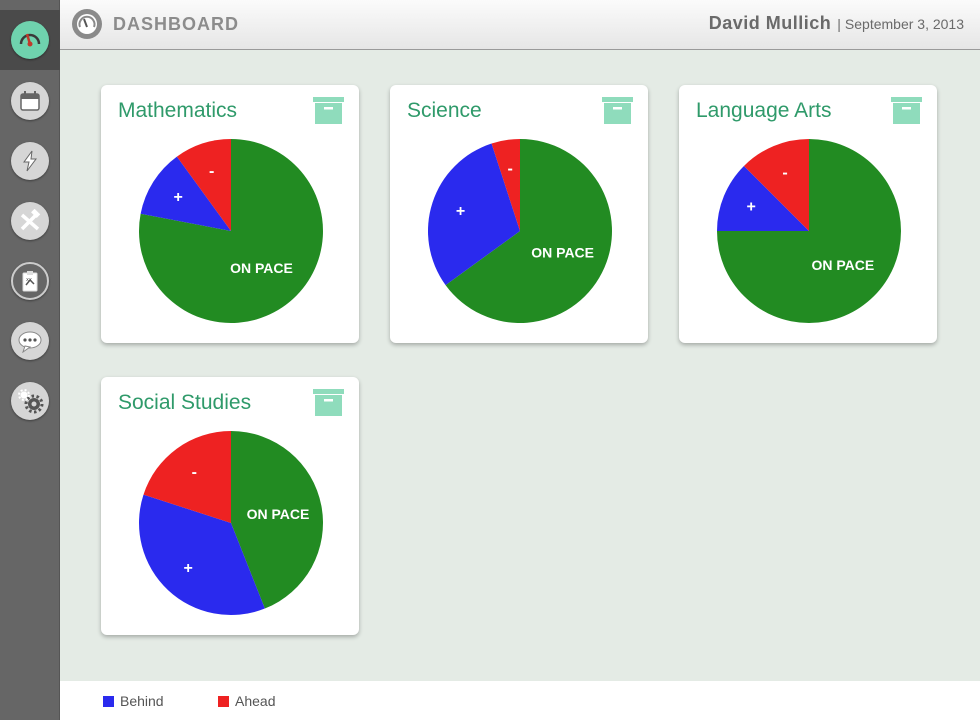 The image size is (980, 720). I want to click on subject-card-science: Science ON PACE + -, so click(519, 214).